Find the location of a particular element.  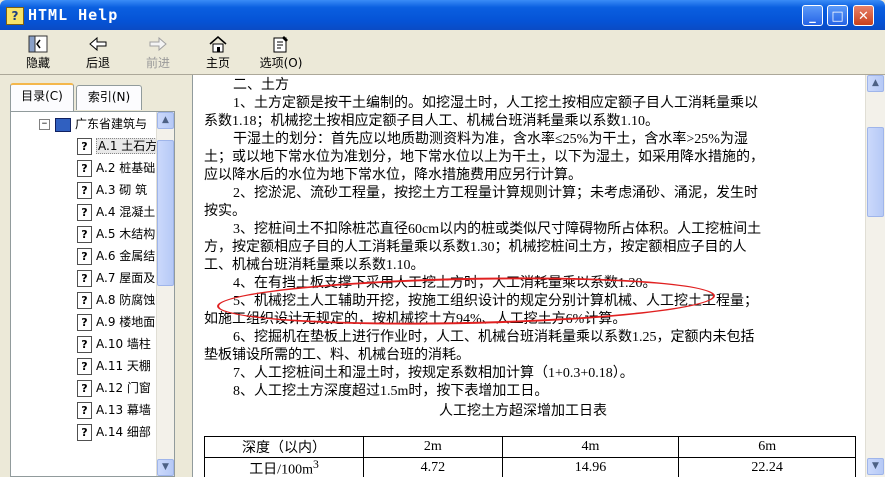

tree-item-label: 防腐蚀 is located at coordinates (137, 300).